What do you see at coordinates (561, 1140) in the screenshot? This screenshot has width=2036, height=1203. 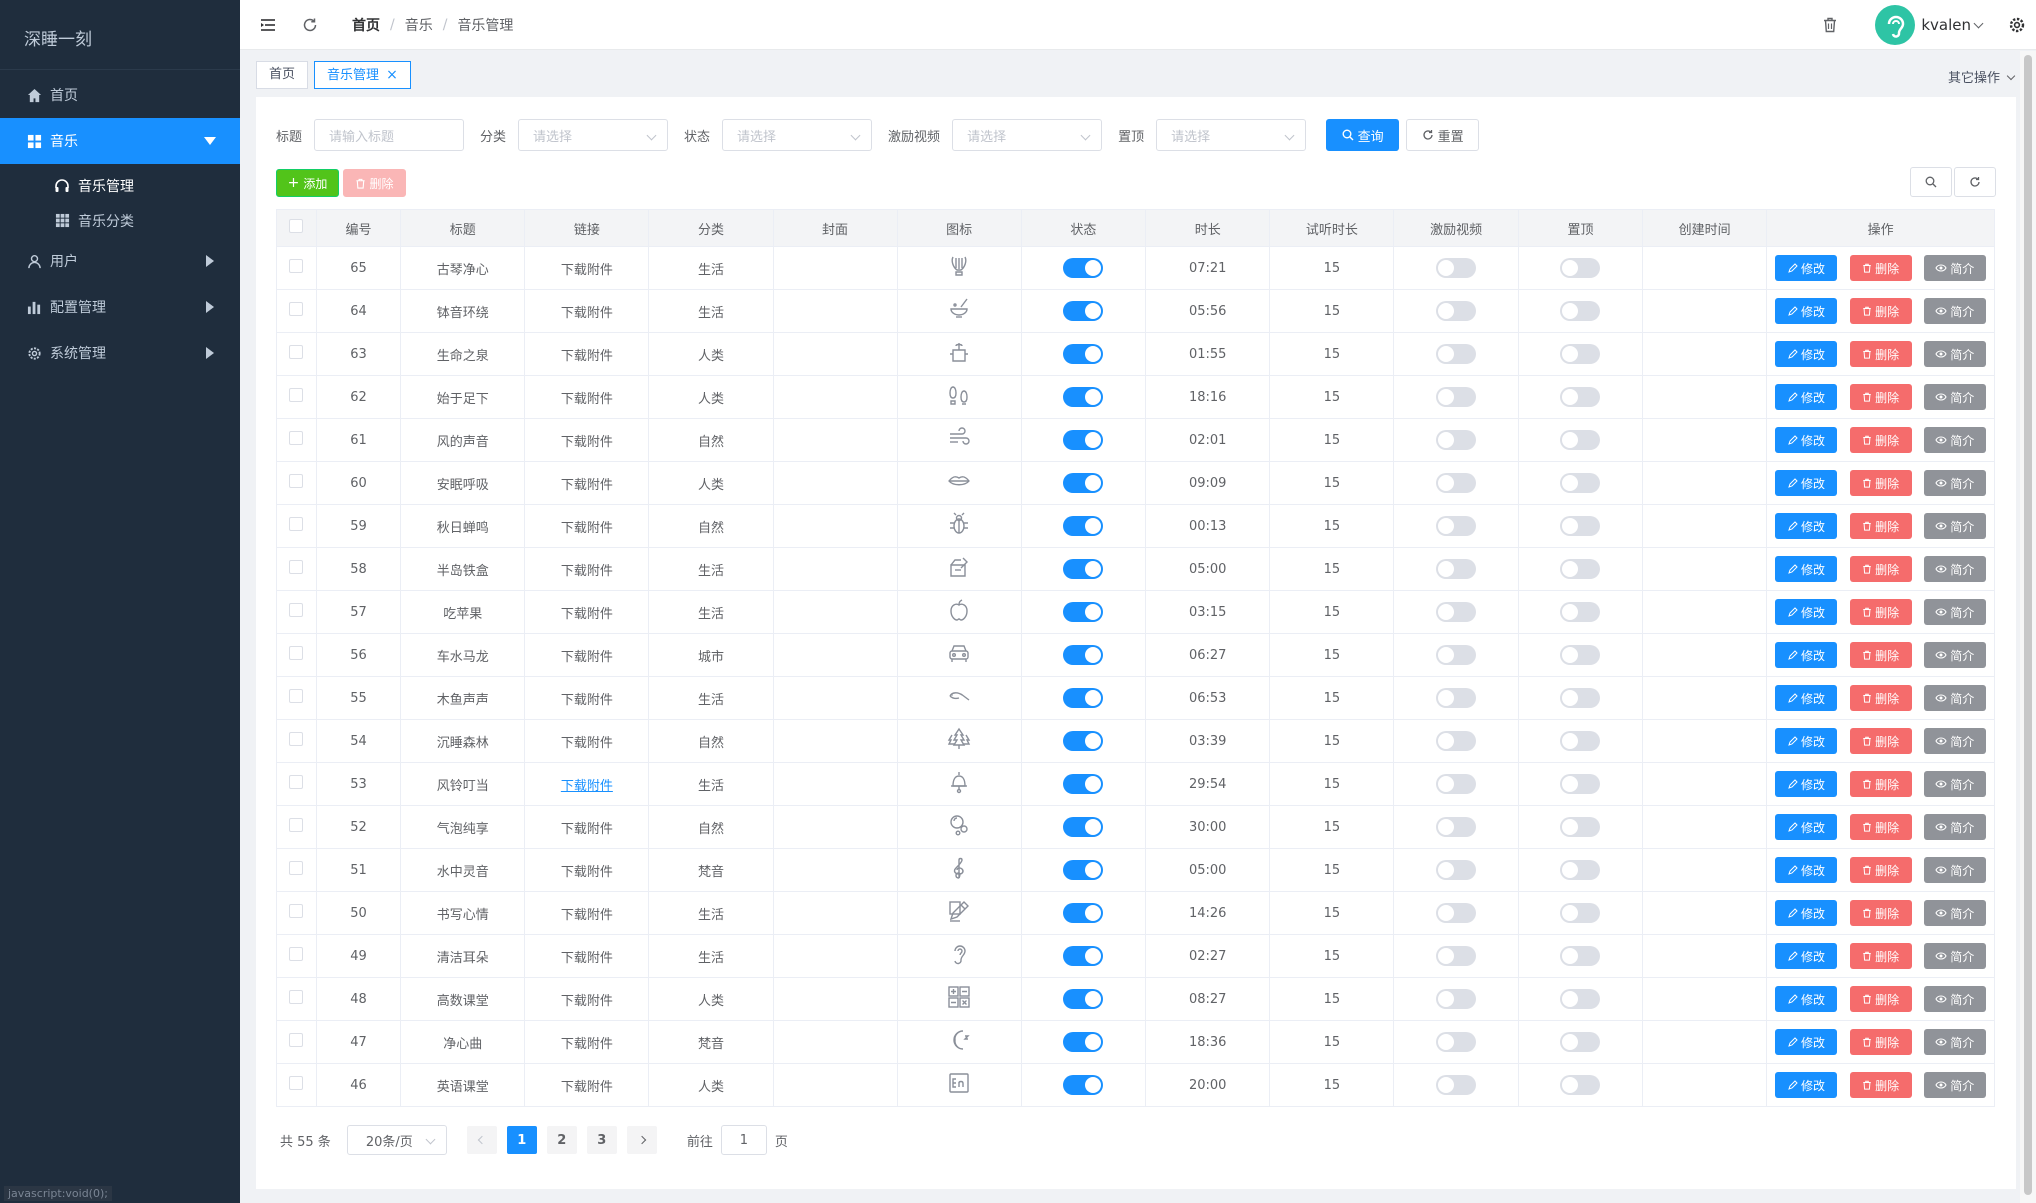 I see `page-2-button: 2` at bounding box center [561, 1140].